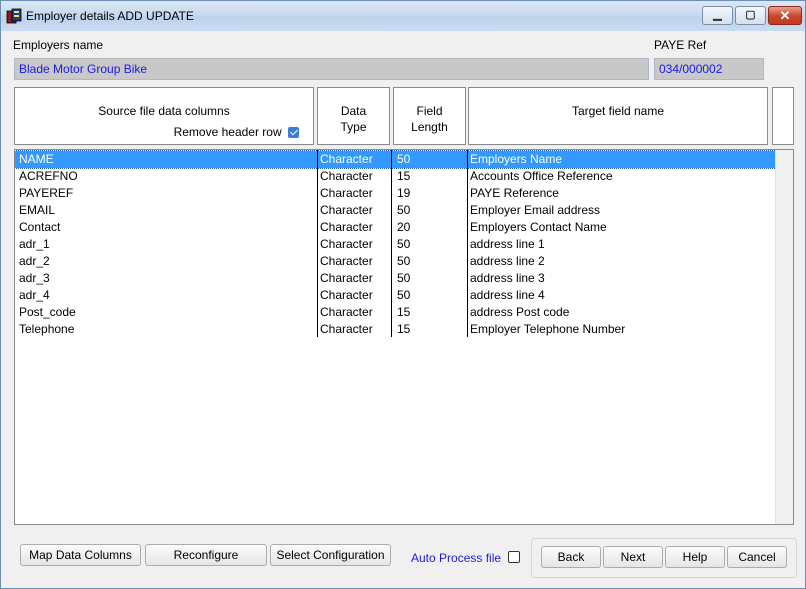  I want to click on auto-process-checkbox, so click(514, 557).